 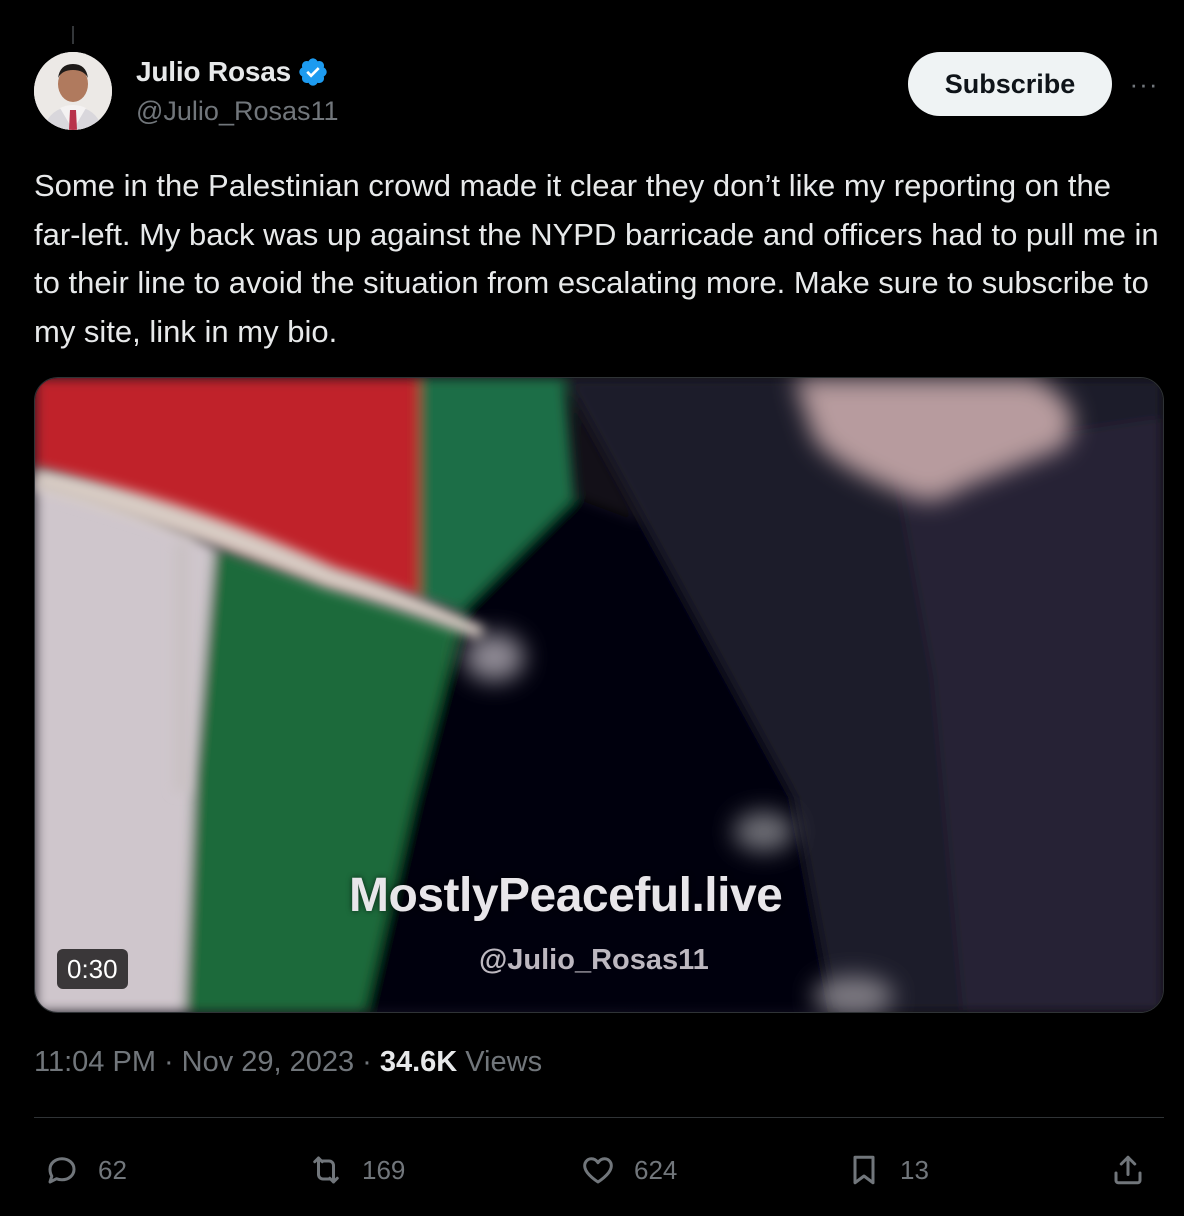 What do you see at coordinates (112, 1169) in the screenshot?
I see `reply-count: 62` at bounding box center [112, 1169].